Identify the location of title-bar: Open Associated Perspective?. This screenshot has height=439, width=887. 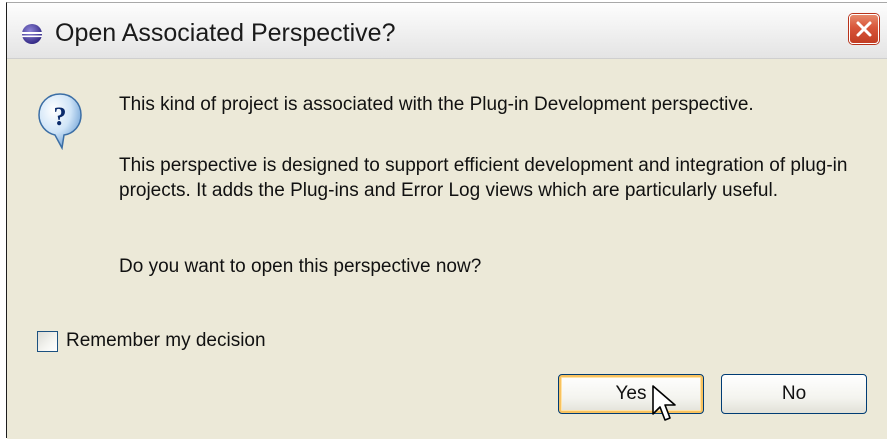
(447, 31).